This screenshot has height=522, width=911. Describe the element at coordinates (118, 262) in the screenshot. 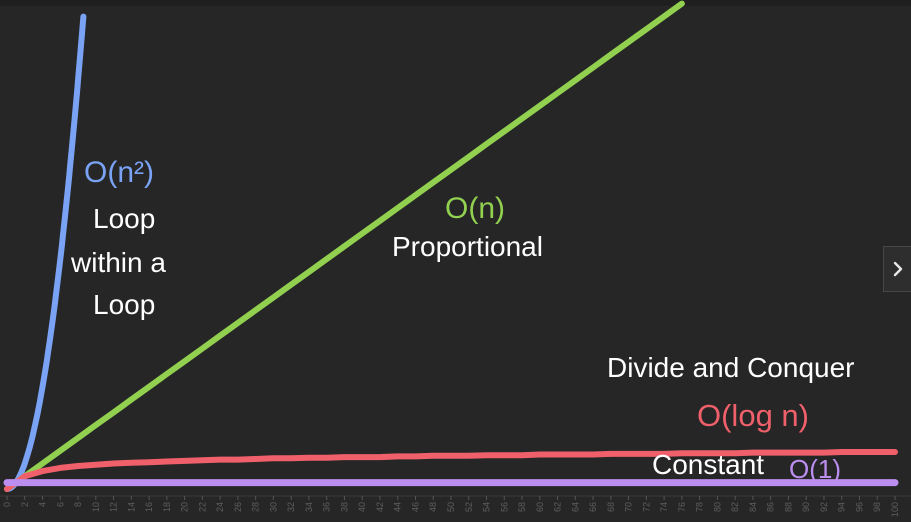

I see `on2-desc-line2: within a` at that location.